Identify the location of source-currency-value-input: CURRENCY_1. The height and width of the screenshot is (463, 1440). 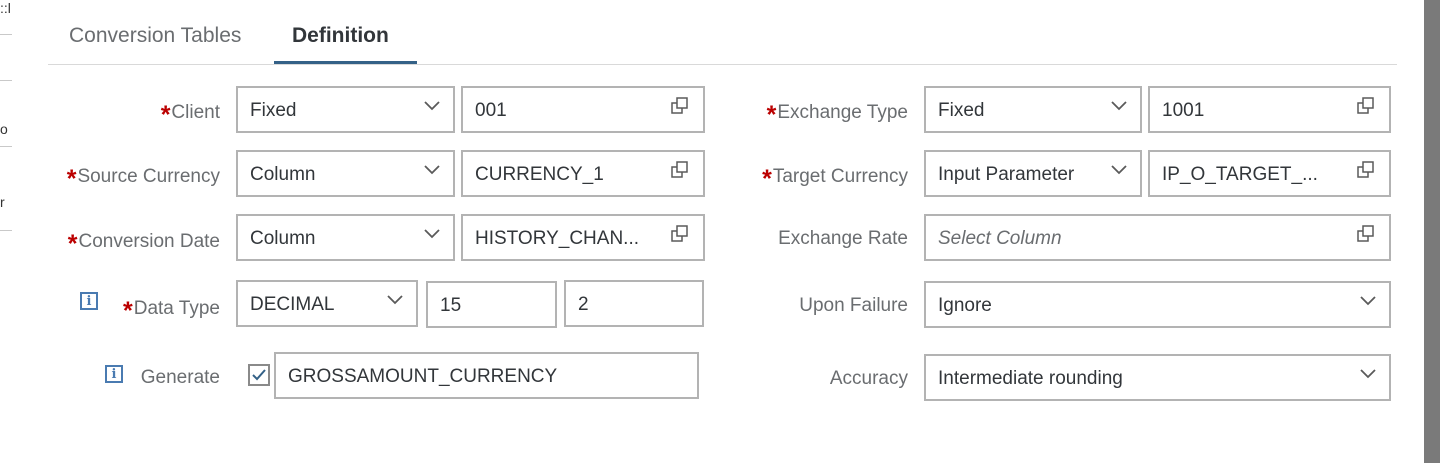
(583, 173).